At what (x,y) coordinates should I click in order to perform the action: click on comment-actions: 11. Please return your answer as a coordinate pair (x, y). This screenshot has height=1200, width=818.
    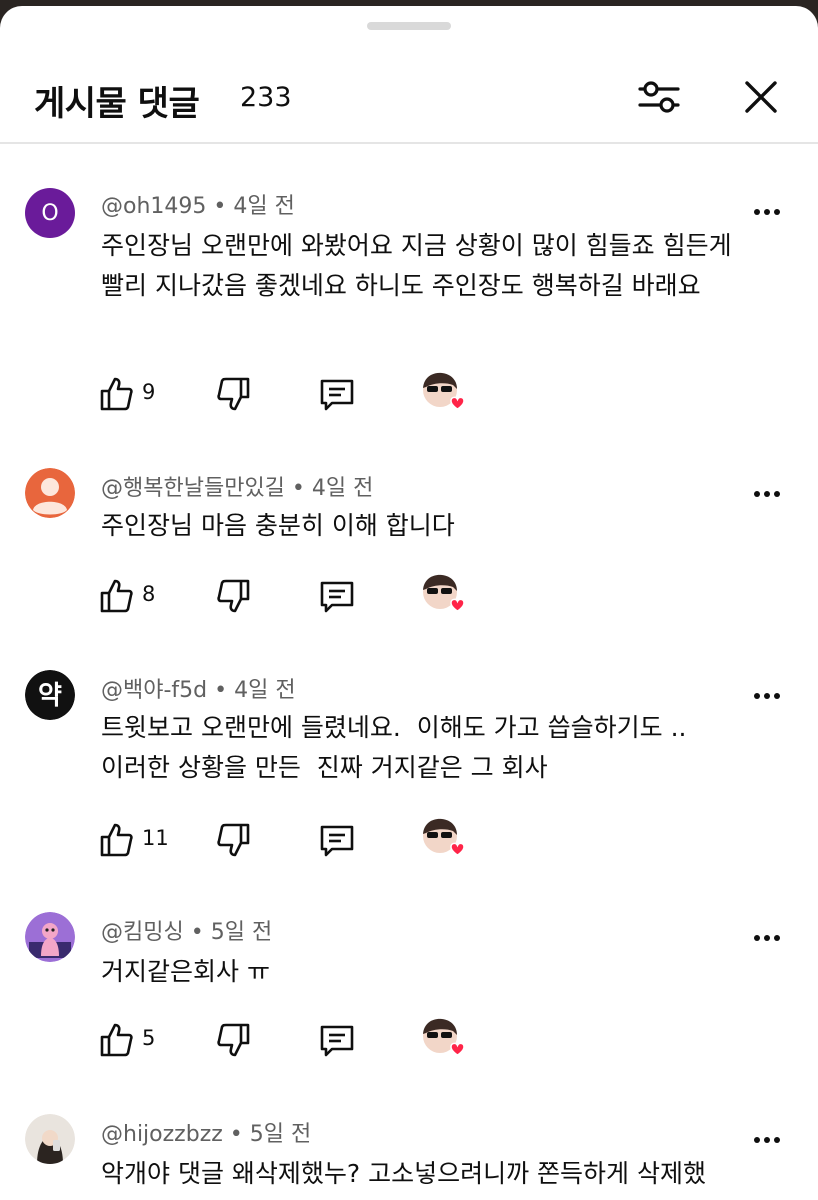
    Looking at the image, I should click on (298, 839).